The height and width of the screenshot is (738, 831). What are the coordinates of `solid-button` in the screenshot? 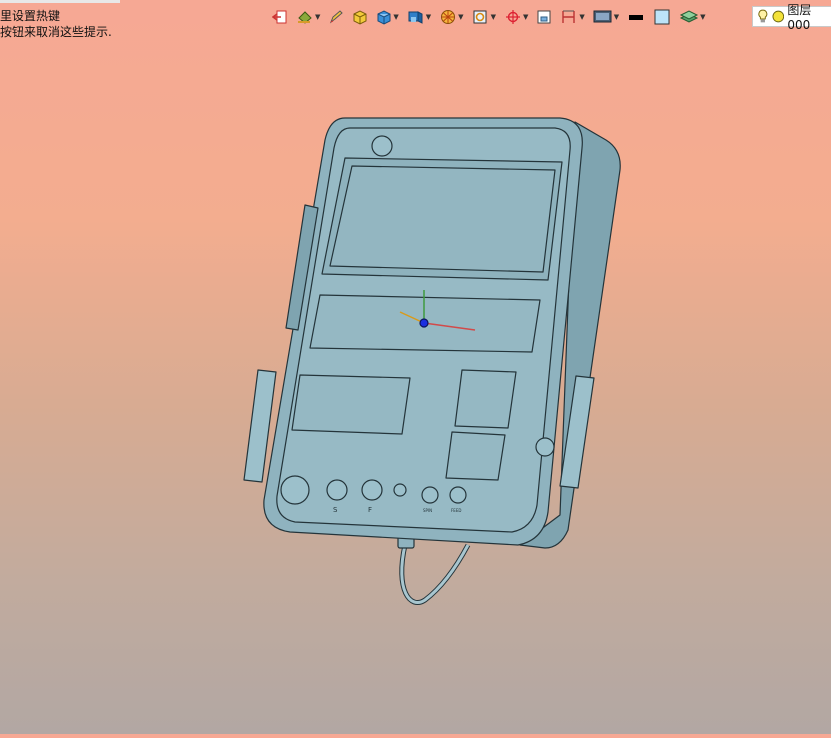 It's located at (360, 17).